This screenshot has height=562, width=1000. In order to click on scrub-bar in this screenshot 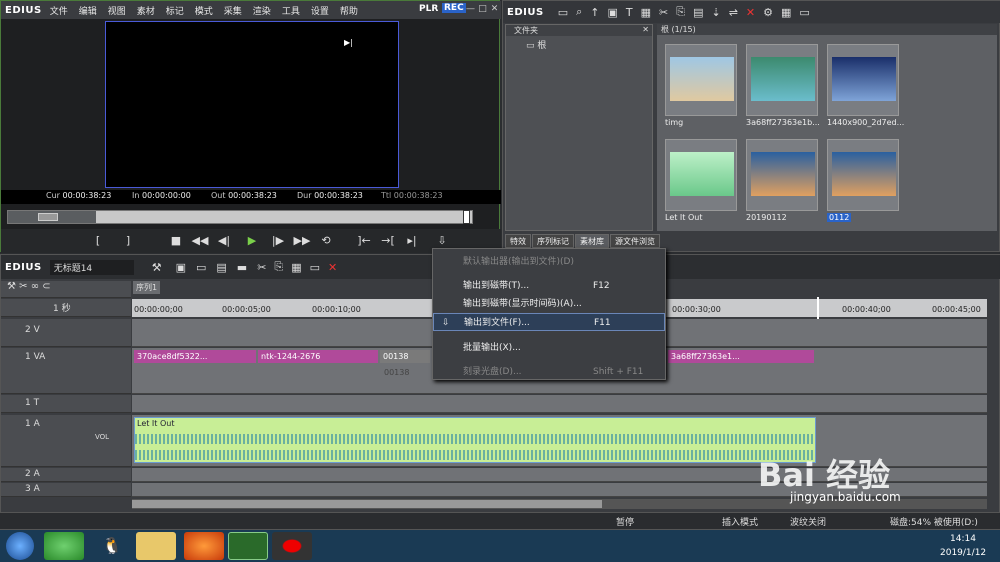, I will do `click(240, 217)`.